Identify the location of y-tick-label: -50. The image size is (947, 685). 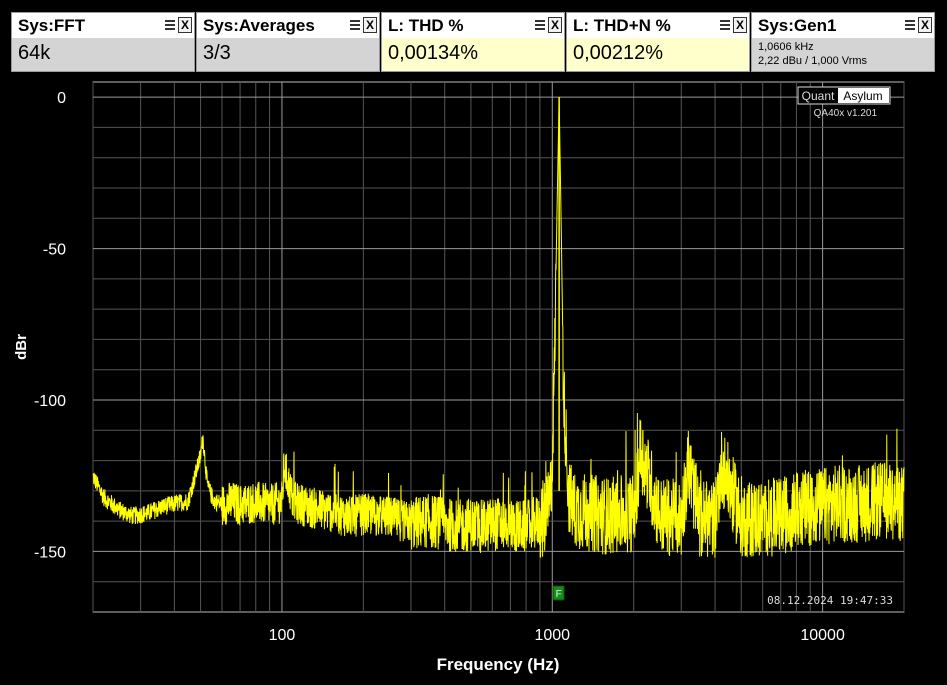
(54, 250).